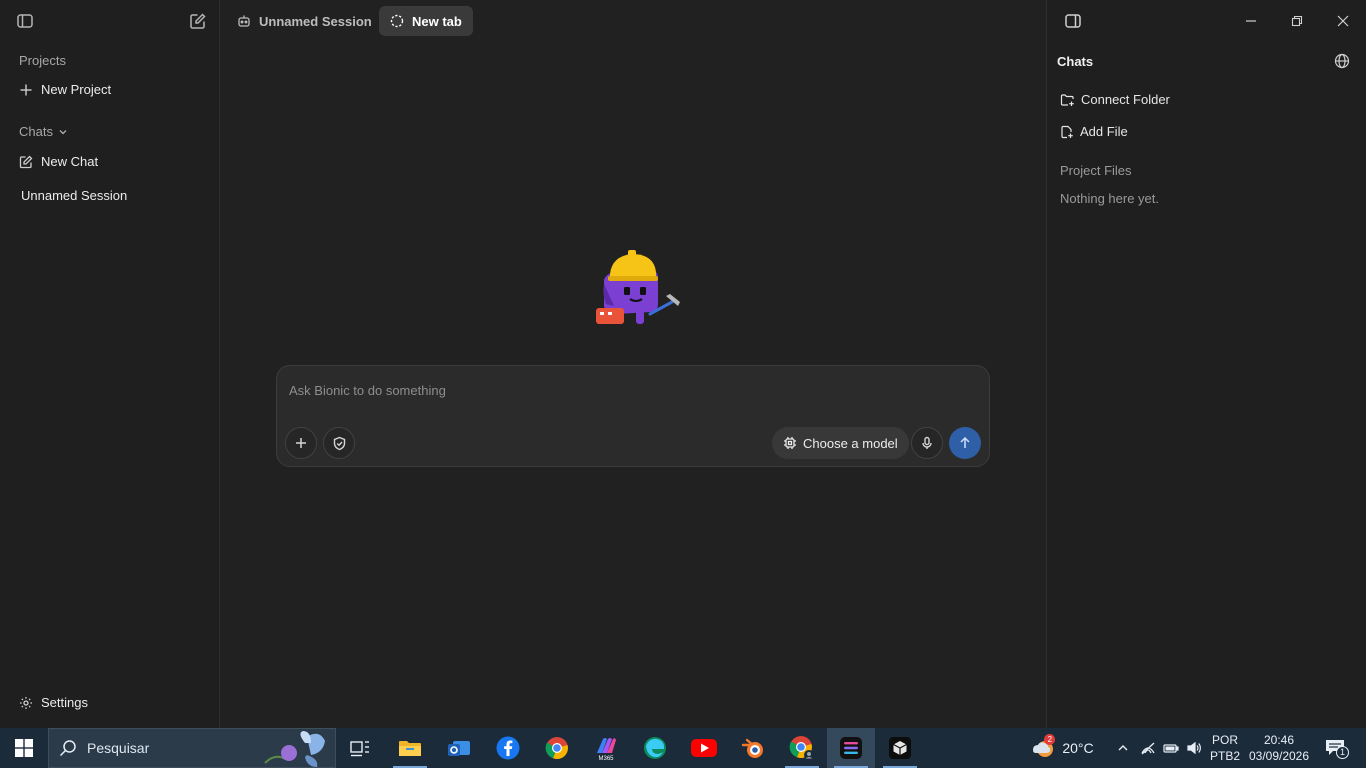 This screenshot has height=768, width=1366. What do you see at coordinates (1343, 21) in the screenshot?
I see `close-icon` at bounding box center [1343, 21].